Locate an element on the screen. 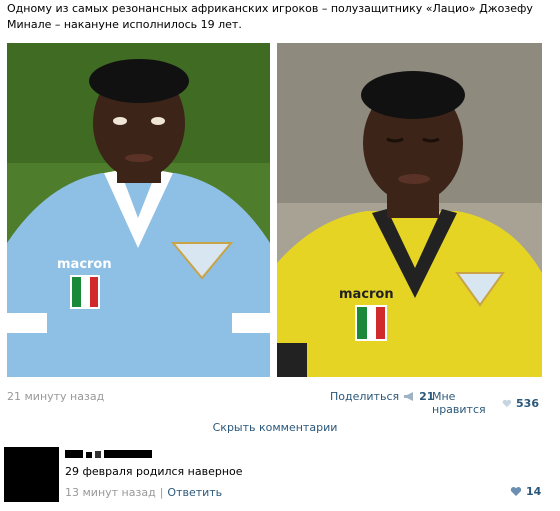  share-label: Поделиться is located at coordinates (365, 396).